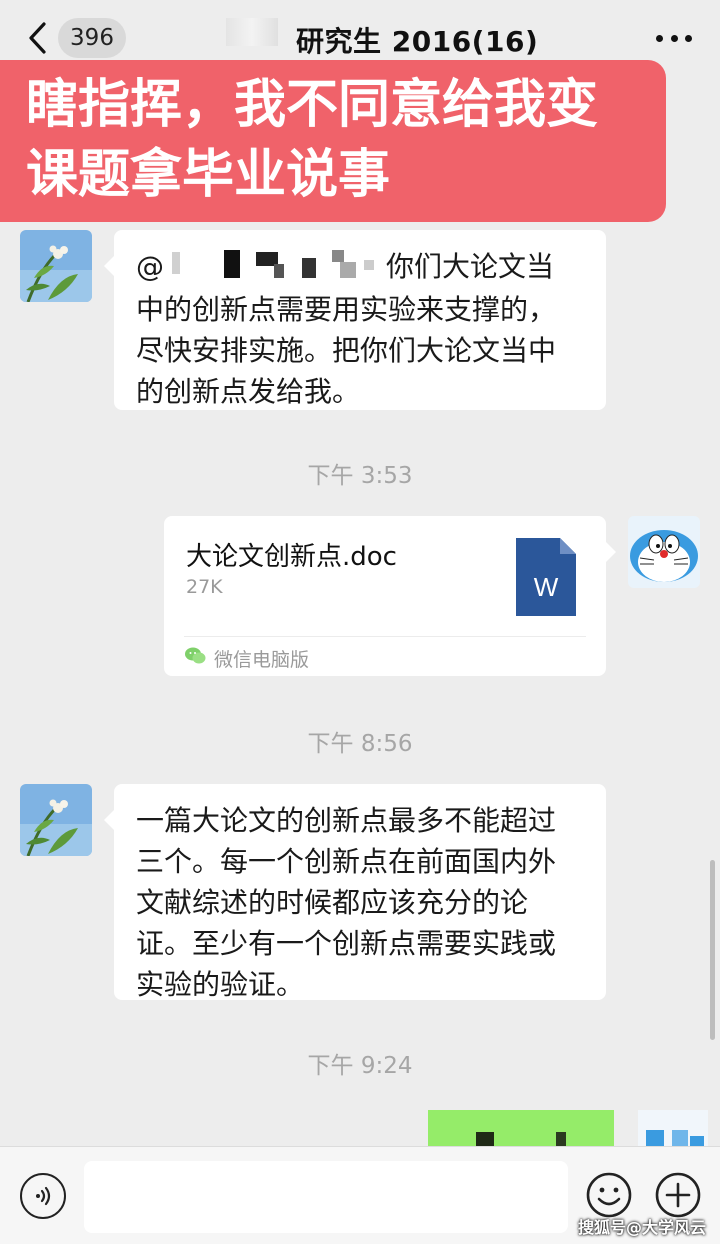 This screenshot has height=1244, width=720. What do you see at coordinates (674, 38) in the screenshot?
I see `more-options-icon` at bounding box center [674, 38].